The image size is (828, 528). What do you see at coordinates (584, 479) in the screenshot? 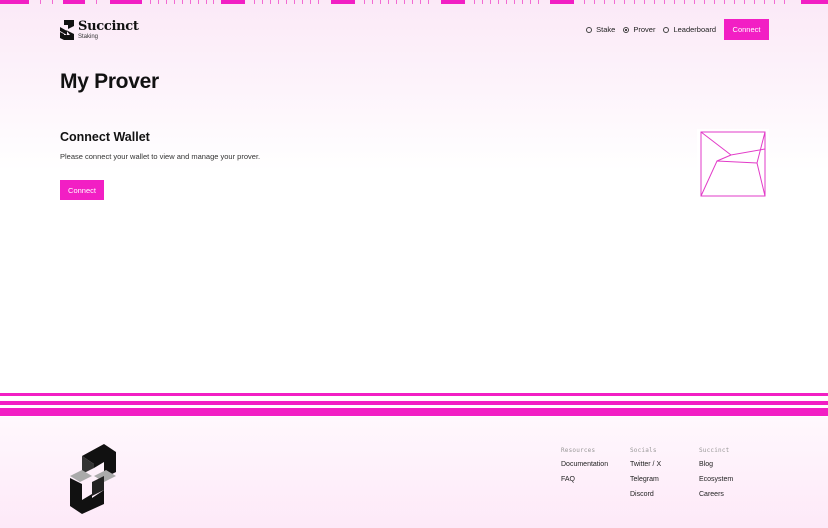
I see `footer-link-faq: FAQ` at bounding box center [584, 479].